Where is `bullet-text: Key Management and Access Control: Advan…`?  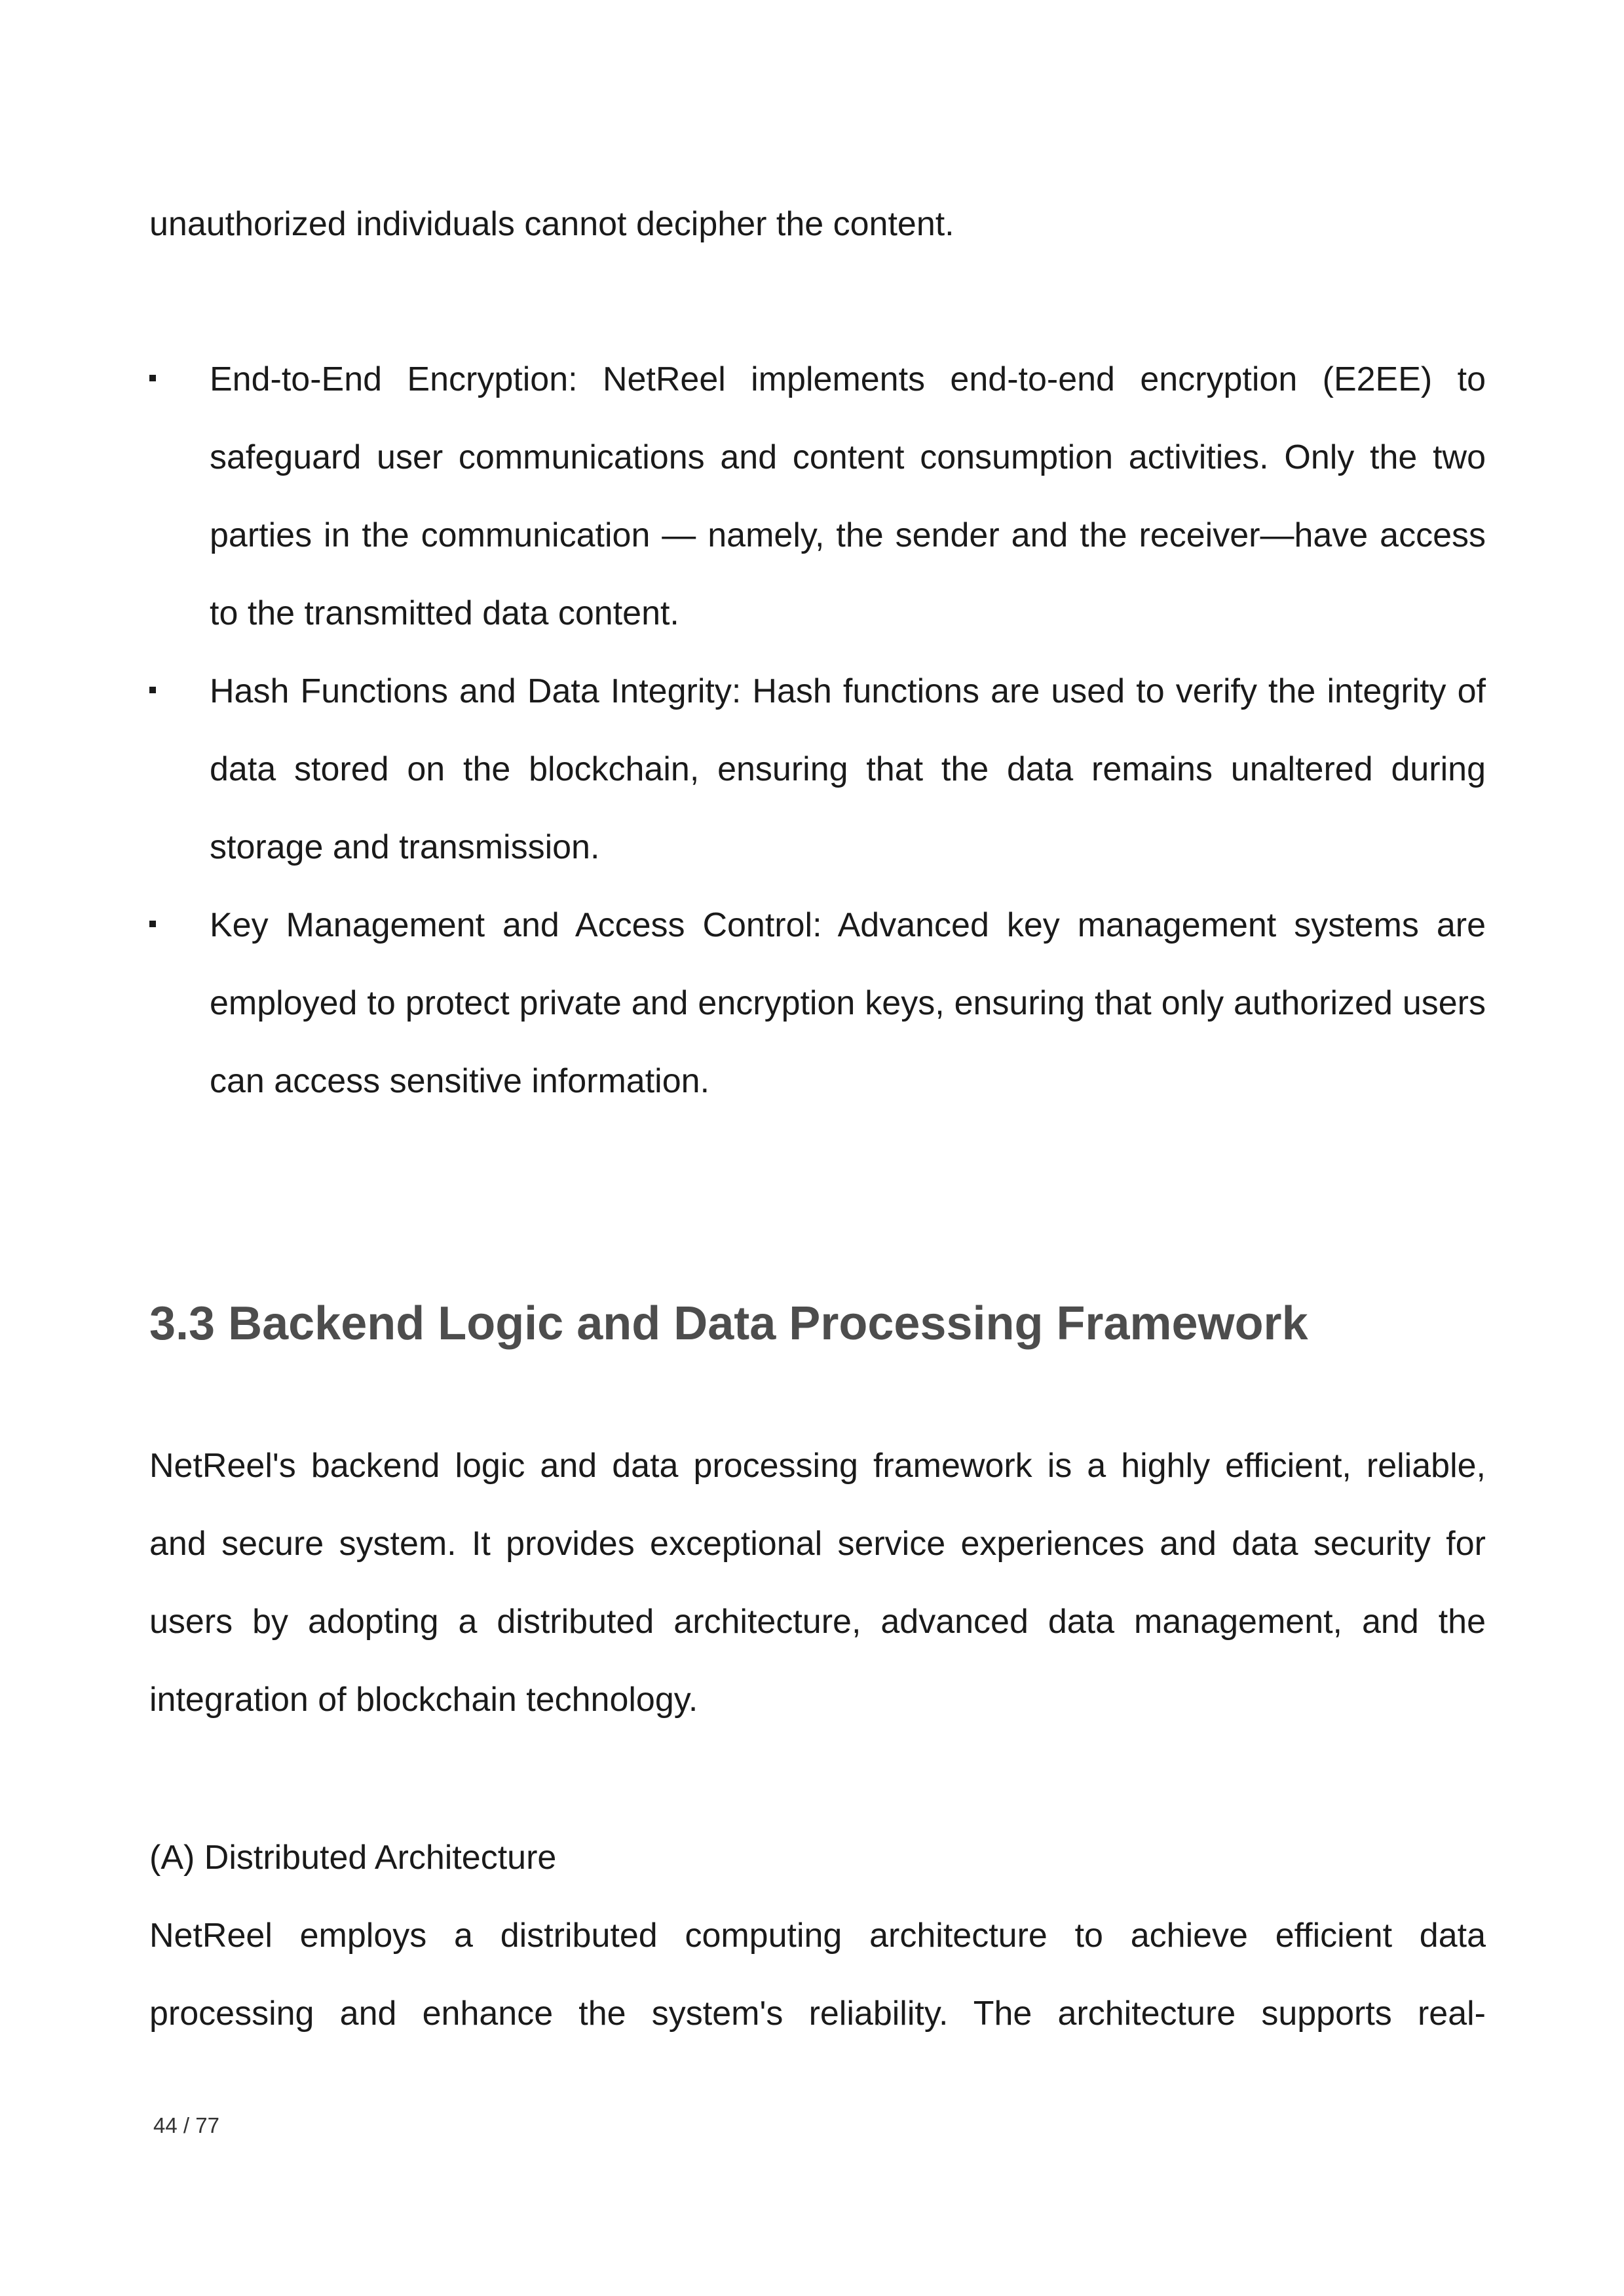
bullet-text: Key Management and Access Control: Advan… is located at coordinates (848, 1003).